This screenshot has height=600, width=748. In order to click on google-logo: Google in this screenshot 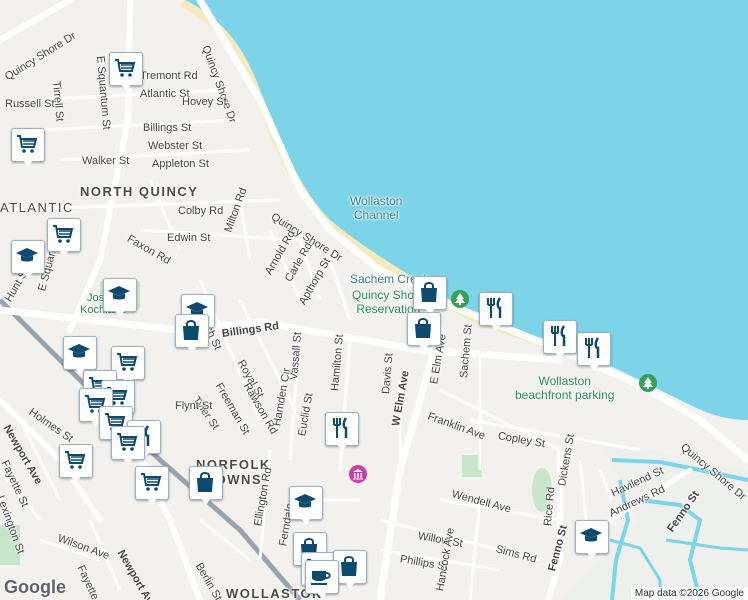, I will do `click(35, 587)`.